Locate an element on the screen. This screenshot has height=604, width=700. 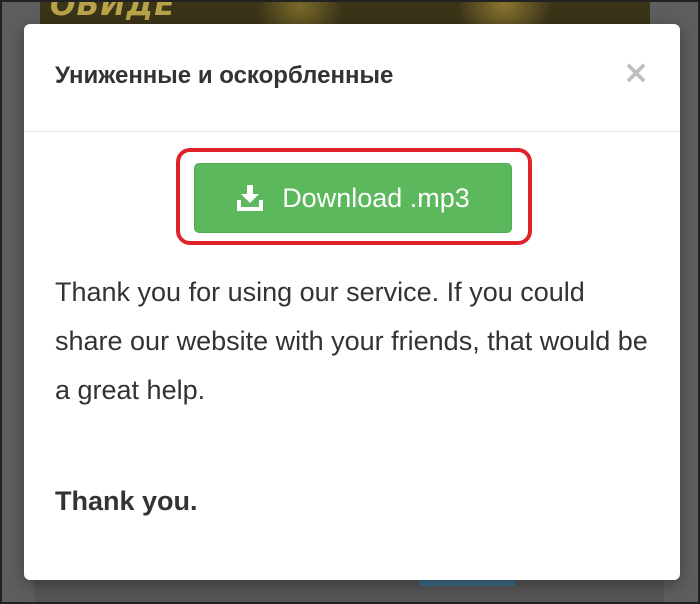
background-banner-art: ОБИДЕ is located at coordinates (113, 11).